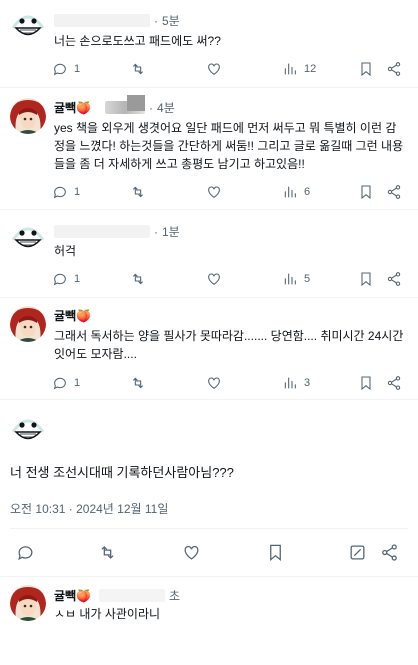 The image size is (418, 665). What do you see at coordinates (171, 231) in the screenshot?
I see `tweet-time: 1분` at bounding box center [171, 231].